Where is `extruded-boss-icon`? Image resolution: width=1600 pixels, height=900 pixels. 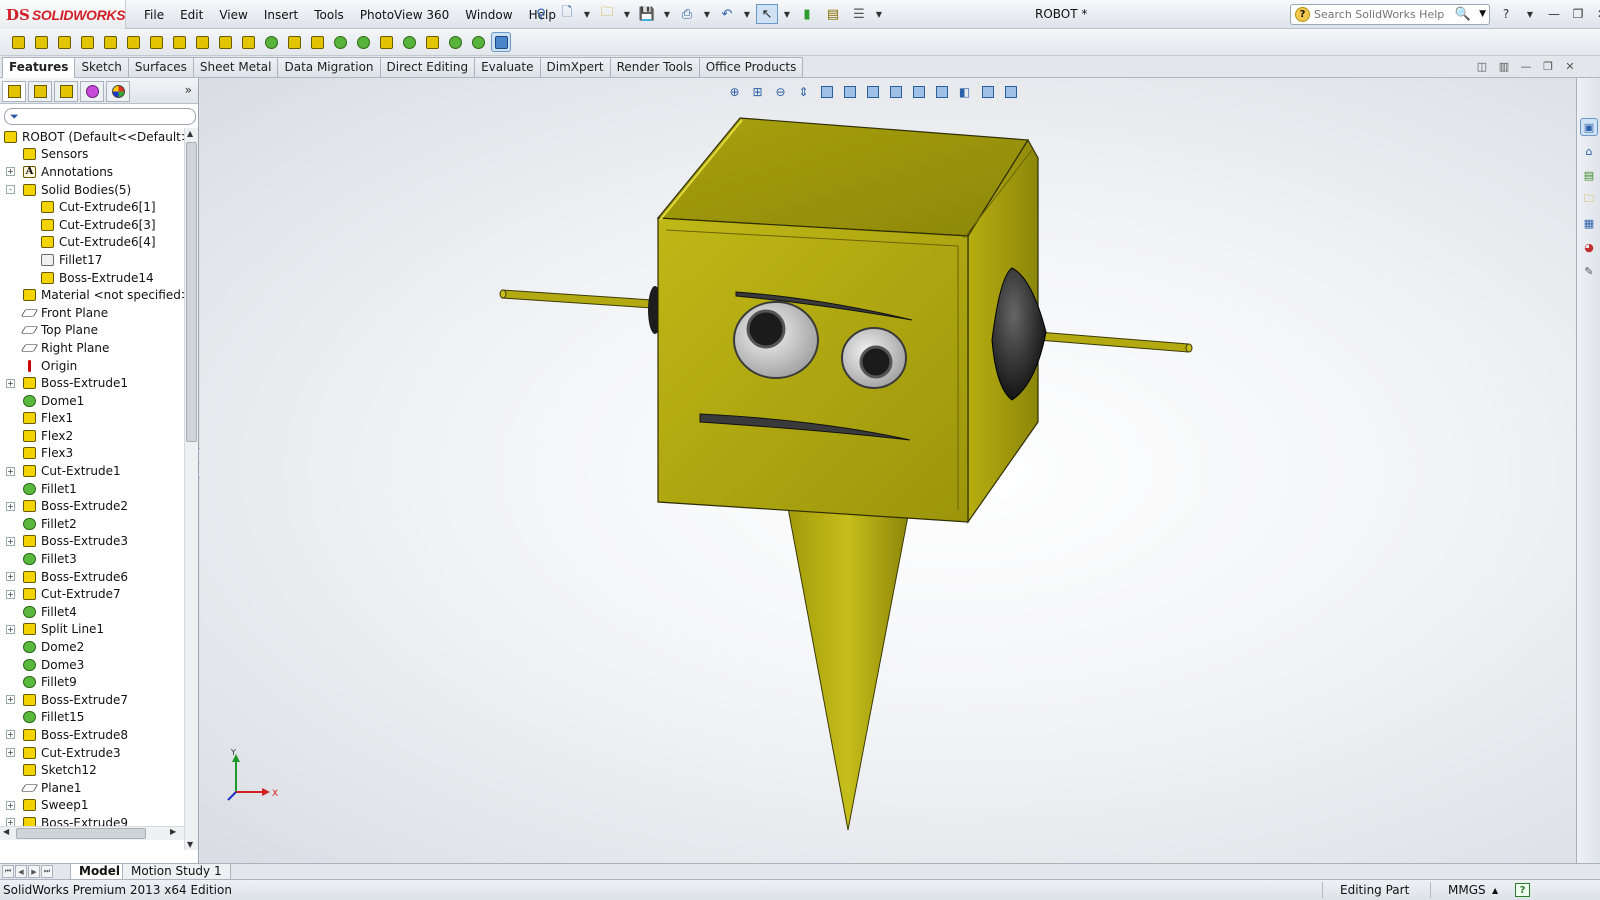 extruded-boss-icon is located at coordinates (18, 42).